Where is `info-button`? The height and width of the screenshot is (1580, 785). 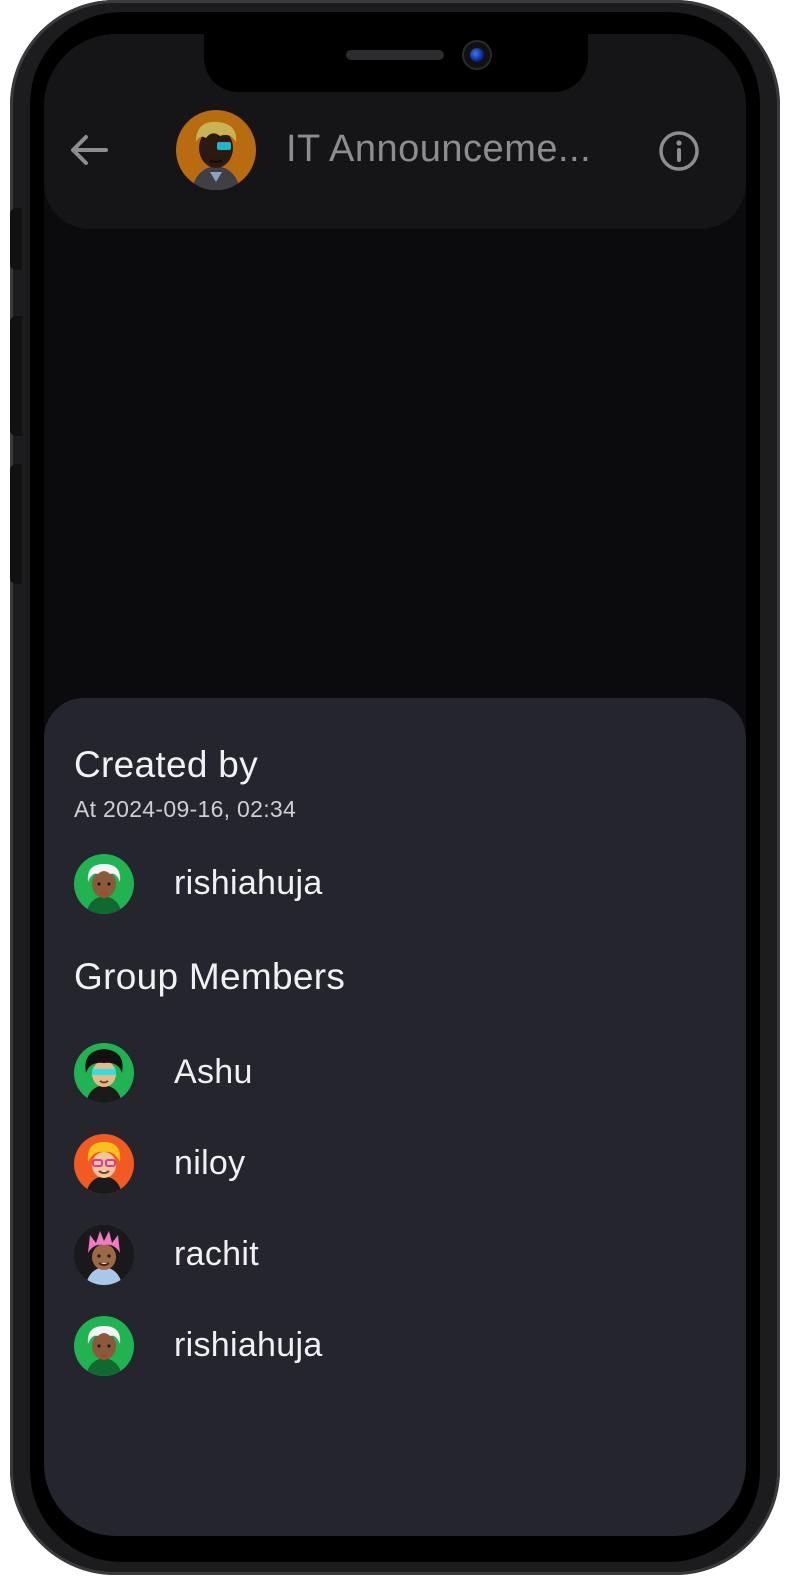 info-button is located at coordinates (679, 151).